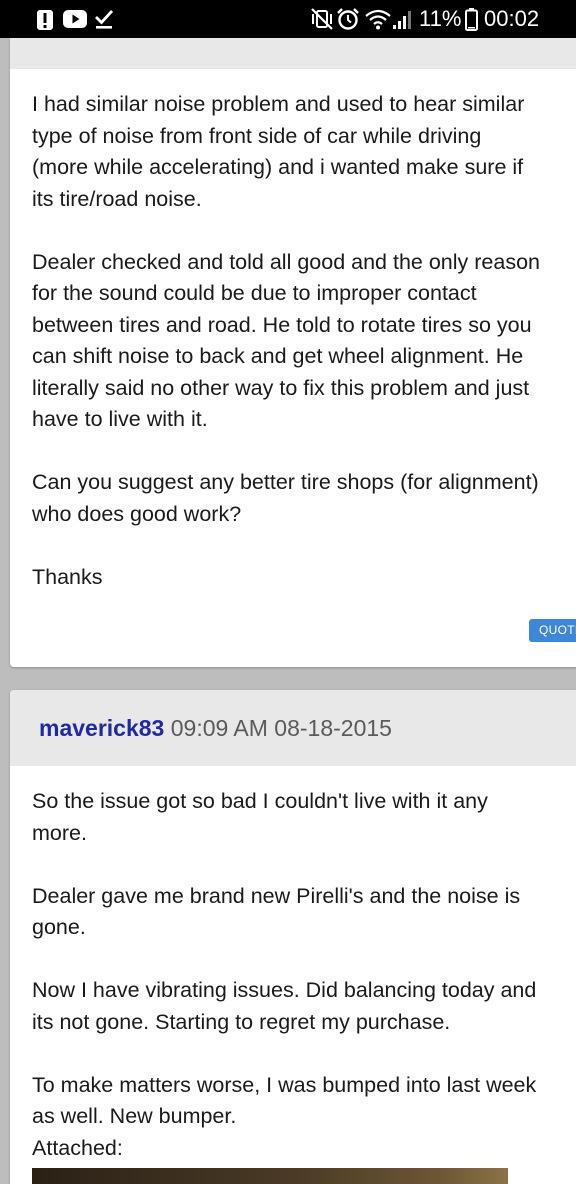 The width and height of the screenshot is (576, 1184). I want to click on alarm-icon, so click(348, 19).